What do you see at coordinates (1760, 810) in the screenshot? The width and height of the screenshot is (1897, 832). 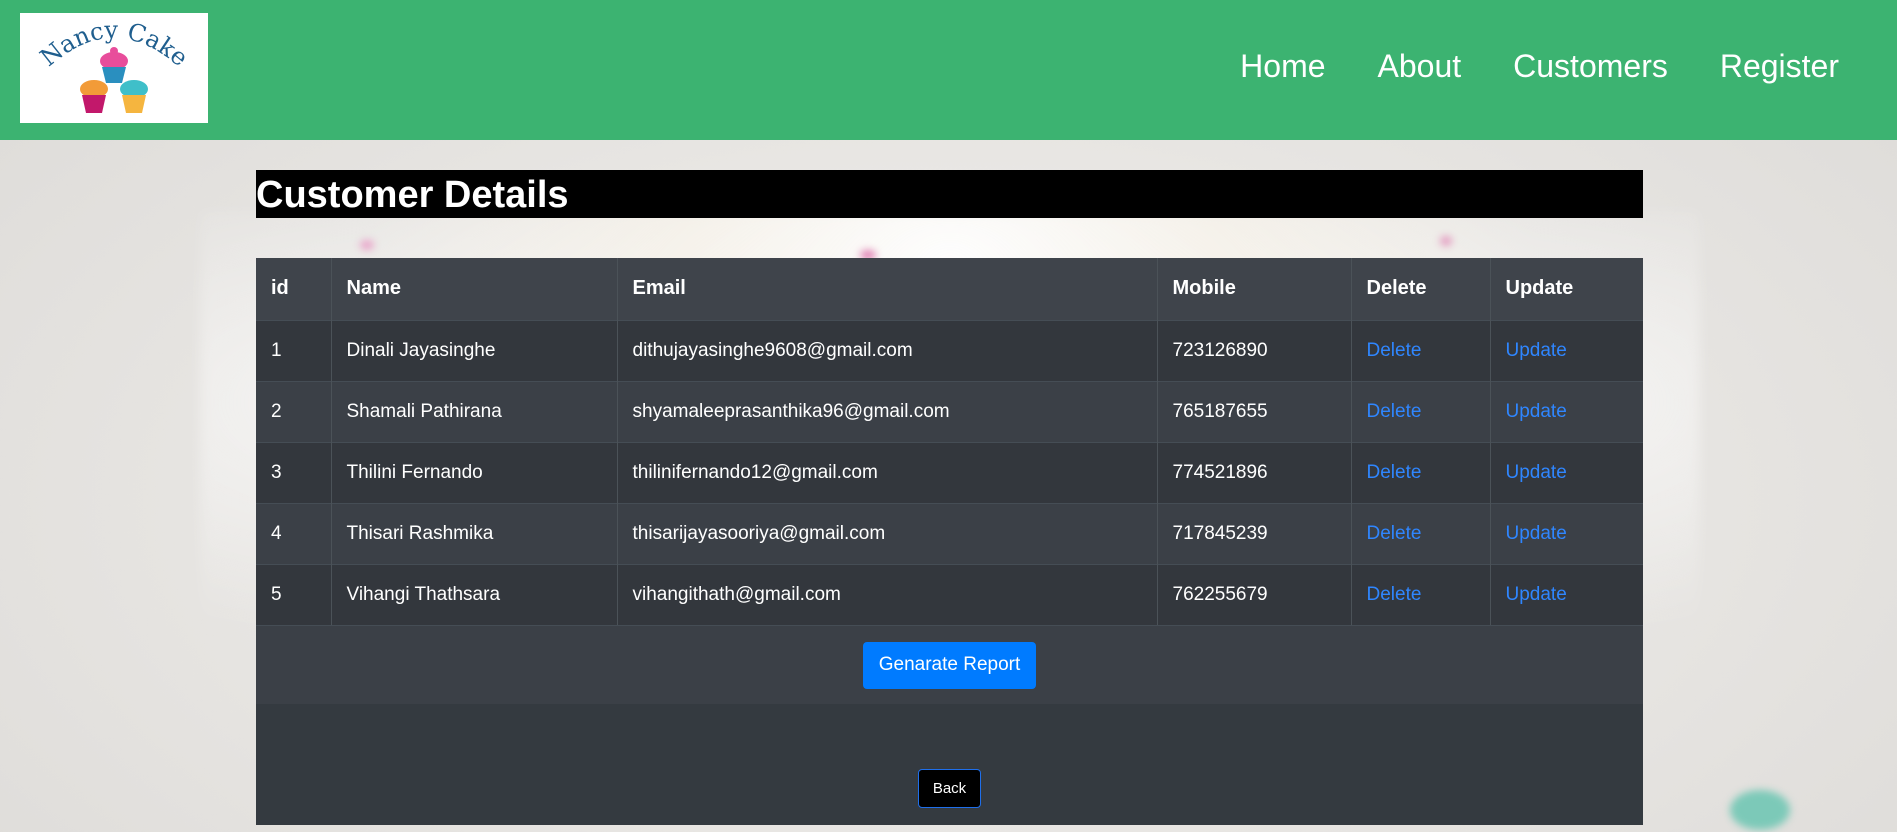 I see `background-decoration` at bounding box center [1760, 810].